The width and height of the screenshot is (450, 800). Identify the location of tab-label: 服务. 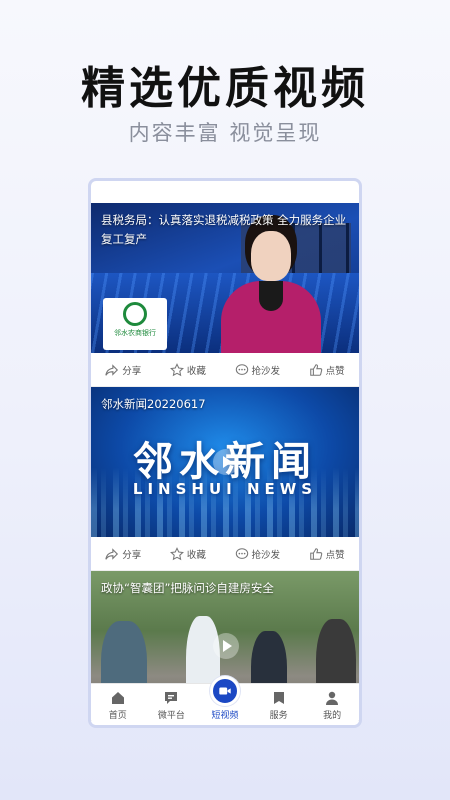
(278, 716).